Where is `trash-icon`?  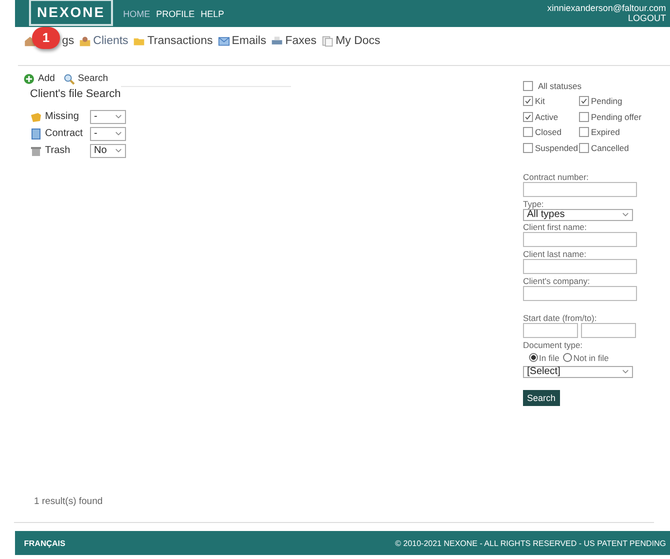 trash-icon is located at coordinates (36, 150).